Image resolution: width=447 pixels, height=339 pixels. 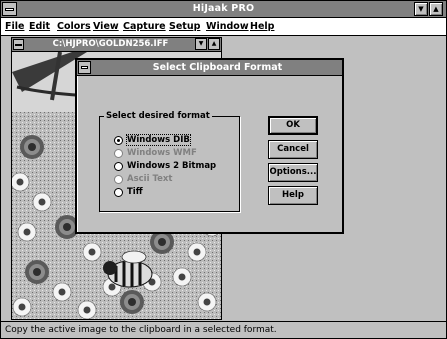 What do you see at coordinates (293, 125) in the screenshot?
I see `ok-button: OK` at bounding box center [293, 125].